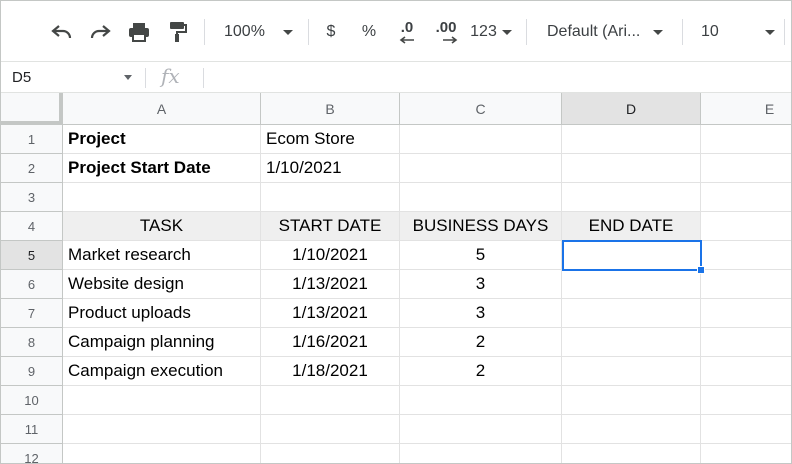 This screenshot has width=792, height=464. Describe the element at coordinates (481, 313) in the screenshot. I see `cell-c7: 3` at that location.